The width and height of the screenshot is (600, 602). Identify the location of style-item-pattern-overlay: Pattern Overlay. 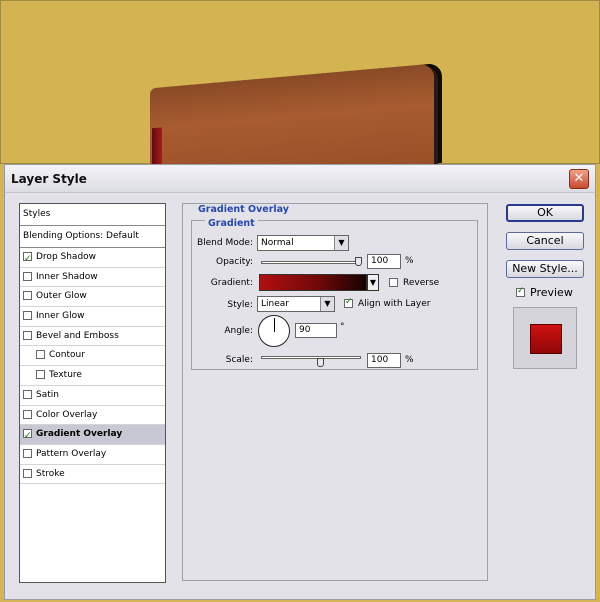
(92, 455).